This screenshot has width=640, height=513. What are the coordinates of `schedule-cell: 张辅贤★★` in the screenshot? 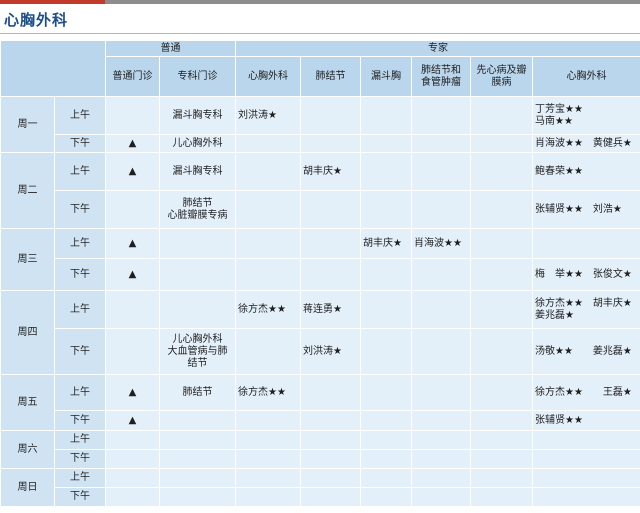 It's located at (585, 420).